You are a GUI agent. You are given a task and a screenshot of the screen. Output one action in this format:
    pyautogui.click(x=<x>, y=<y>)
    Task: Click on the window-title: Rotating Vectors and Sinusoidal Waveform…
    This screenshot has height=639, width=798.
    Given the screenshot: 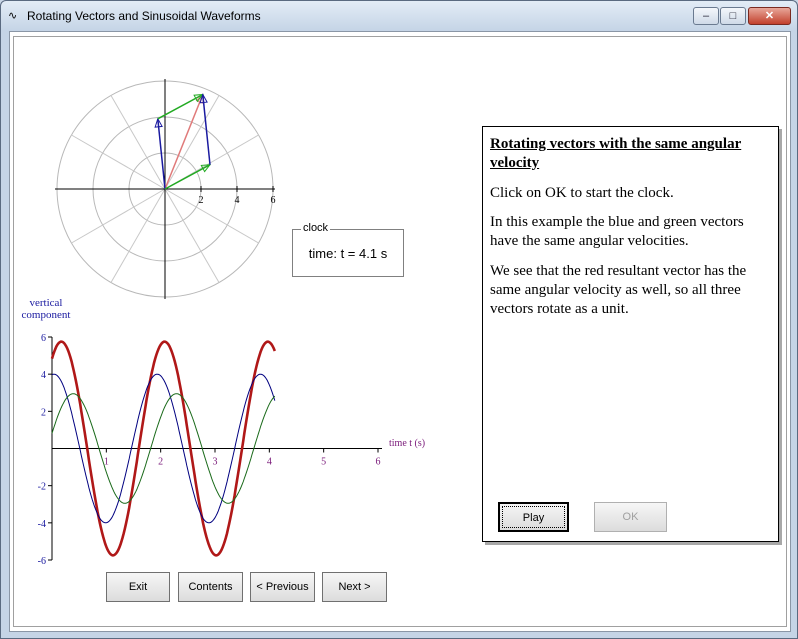 What is the action you would take?
    pyautogui.click(x=144, y=16)
    